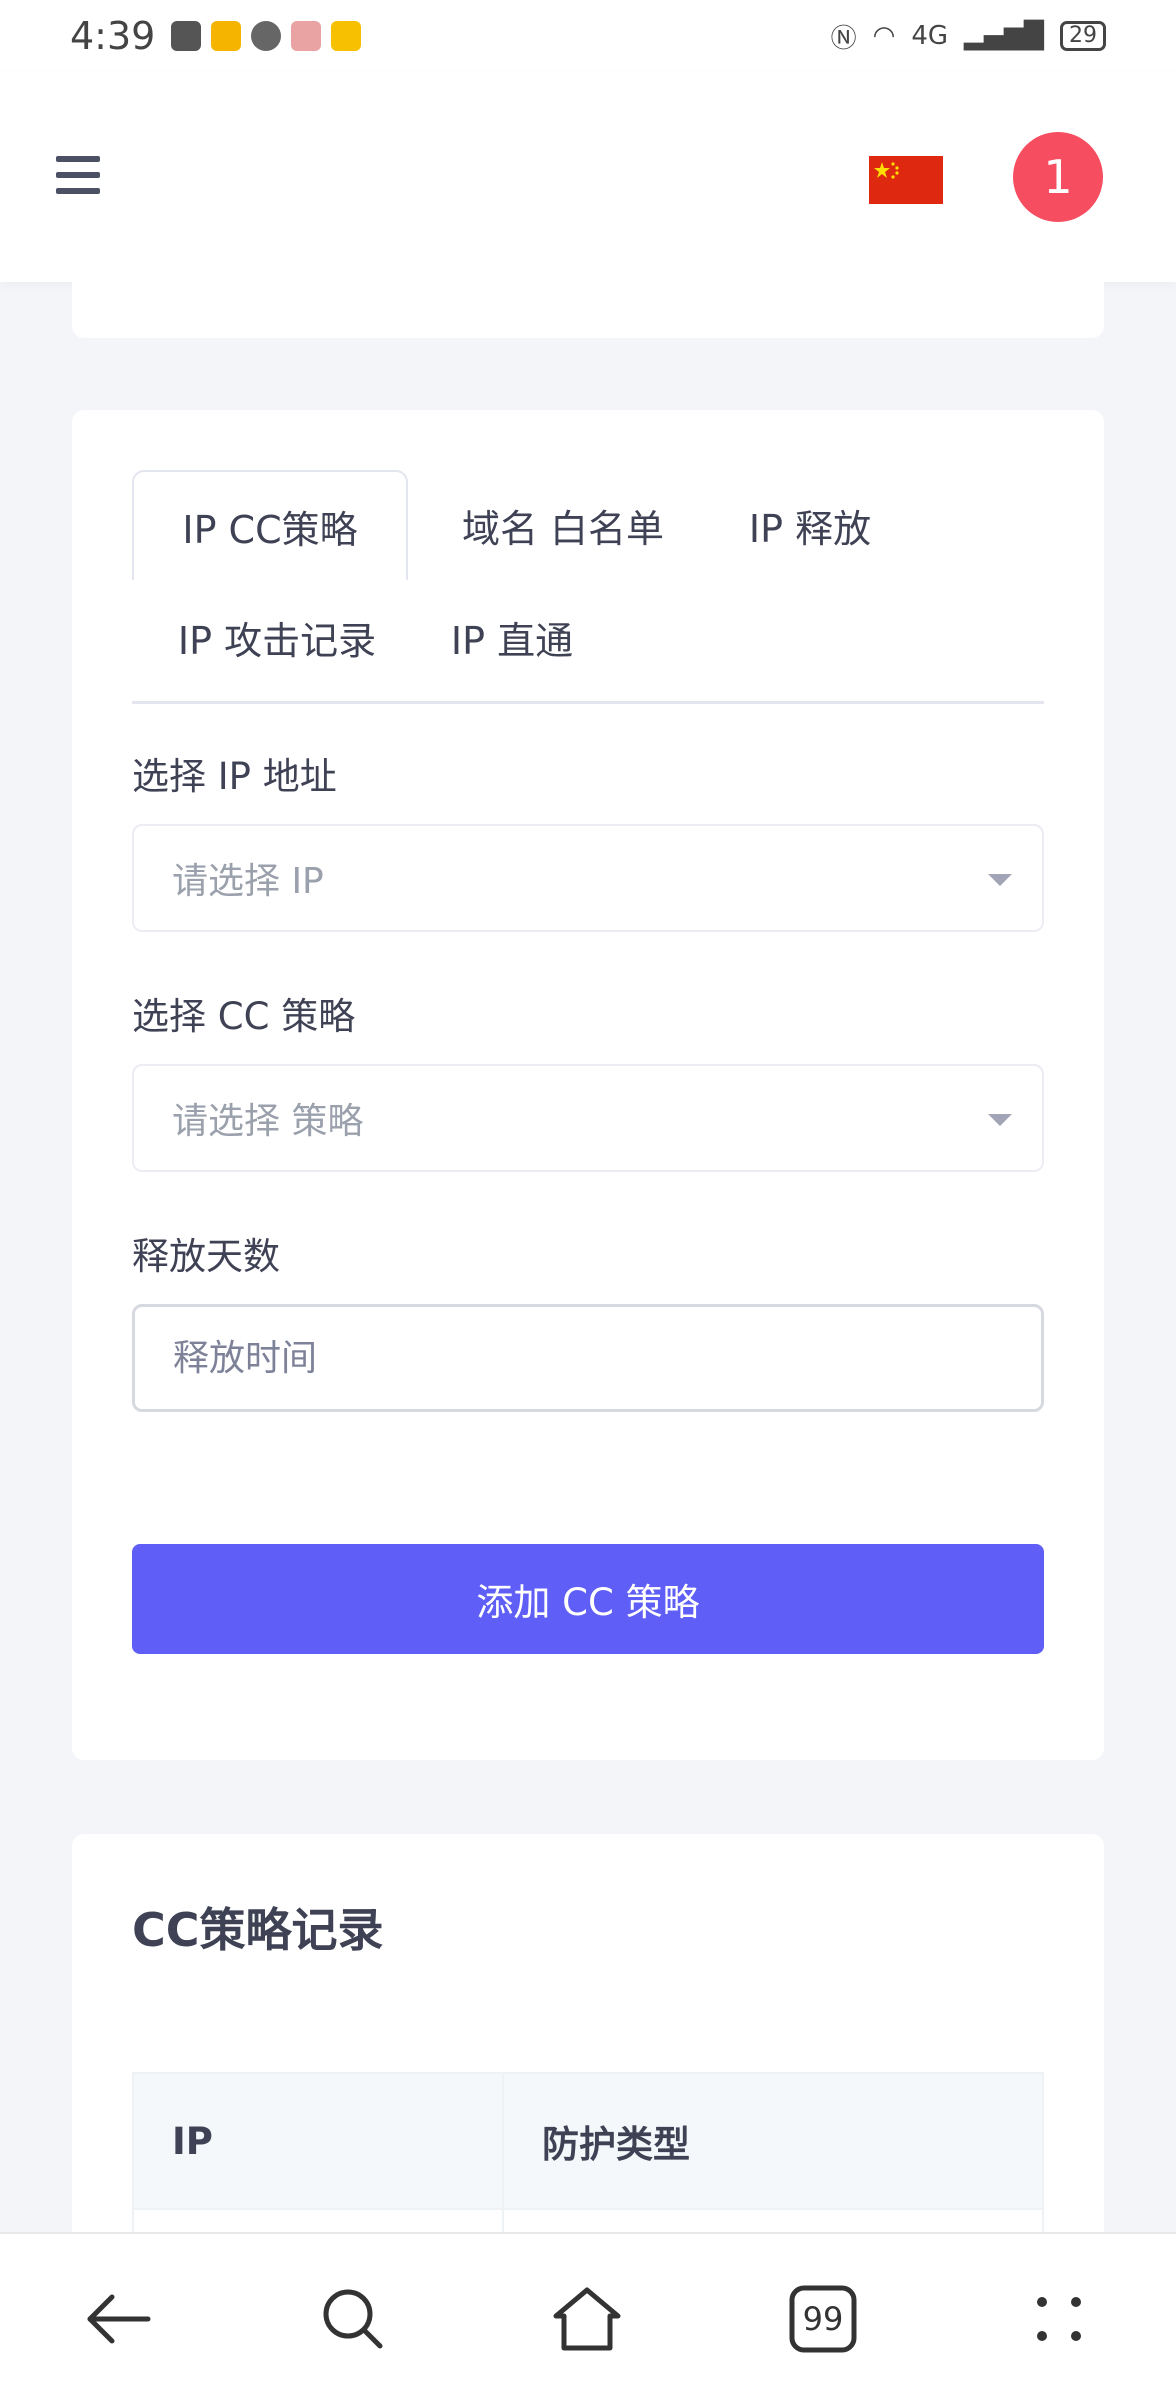  Describe the element at coordinates (1059, 2319) in the screenshot. I see `more-dots-icon` at that location.